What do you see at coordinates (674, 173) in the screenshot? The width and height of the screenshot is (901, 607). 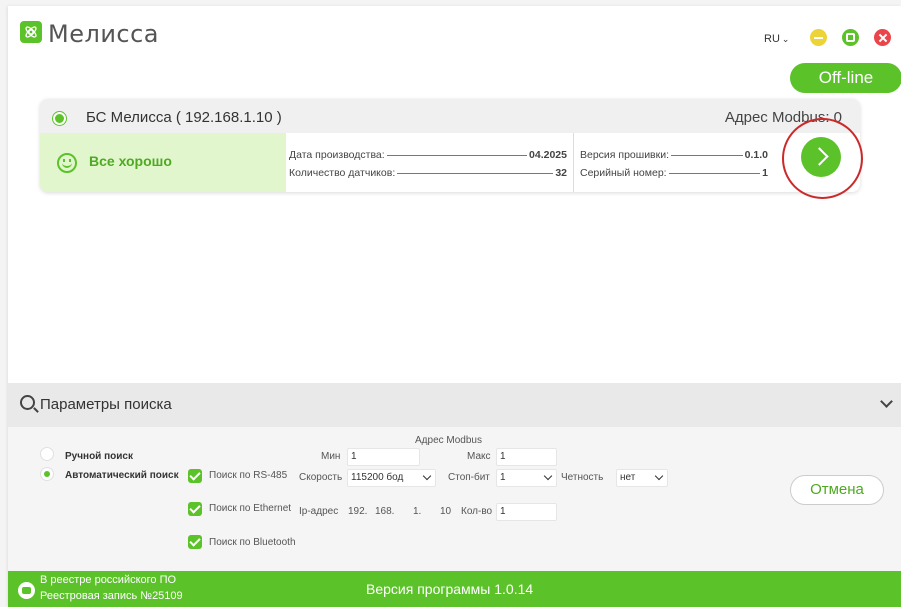 I see `serial-row: Серийный номер: 1` at bounding box center [674, 173].